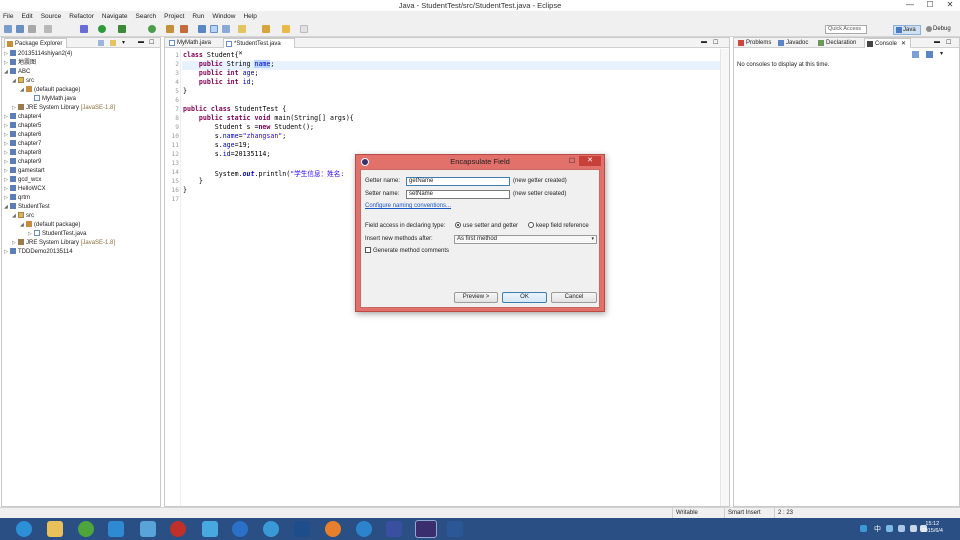 The image size is (960, 540). I want to click on toggle-mark-occurrences-icon, so click(214, 29).